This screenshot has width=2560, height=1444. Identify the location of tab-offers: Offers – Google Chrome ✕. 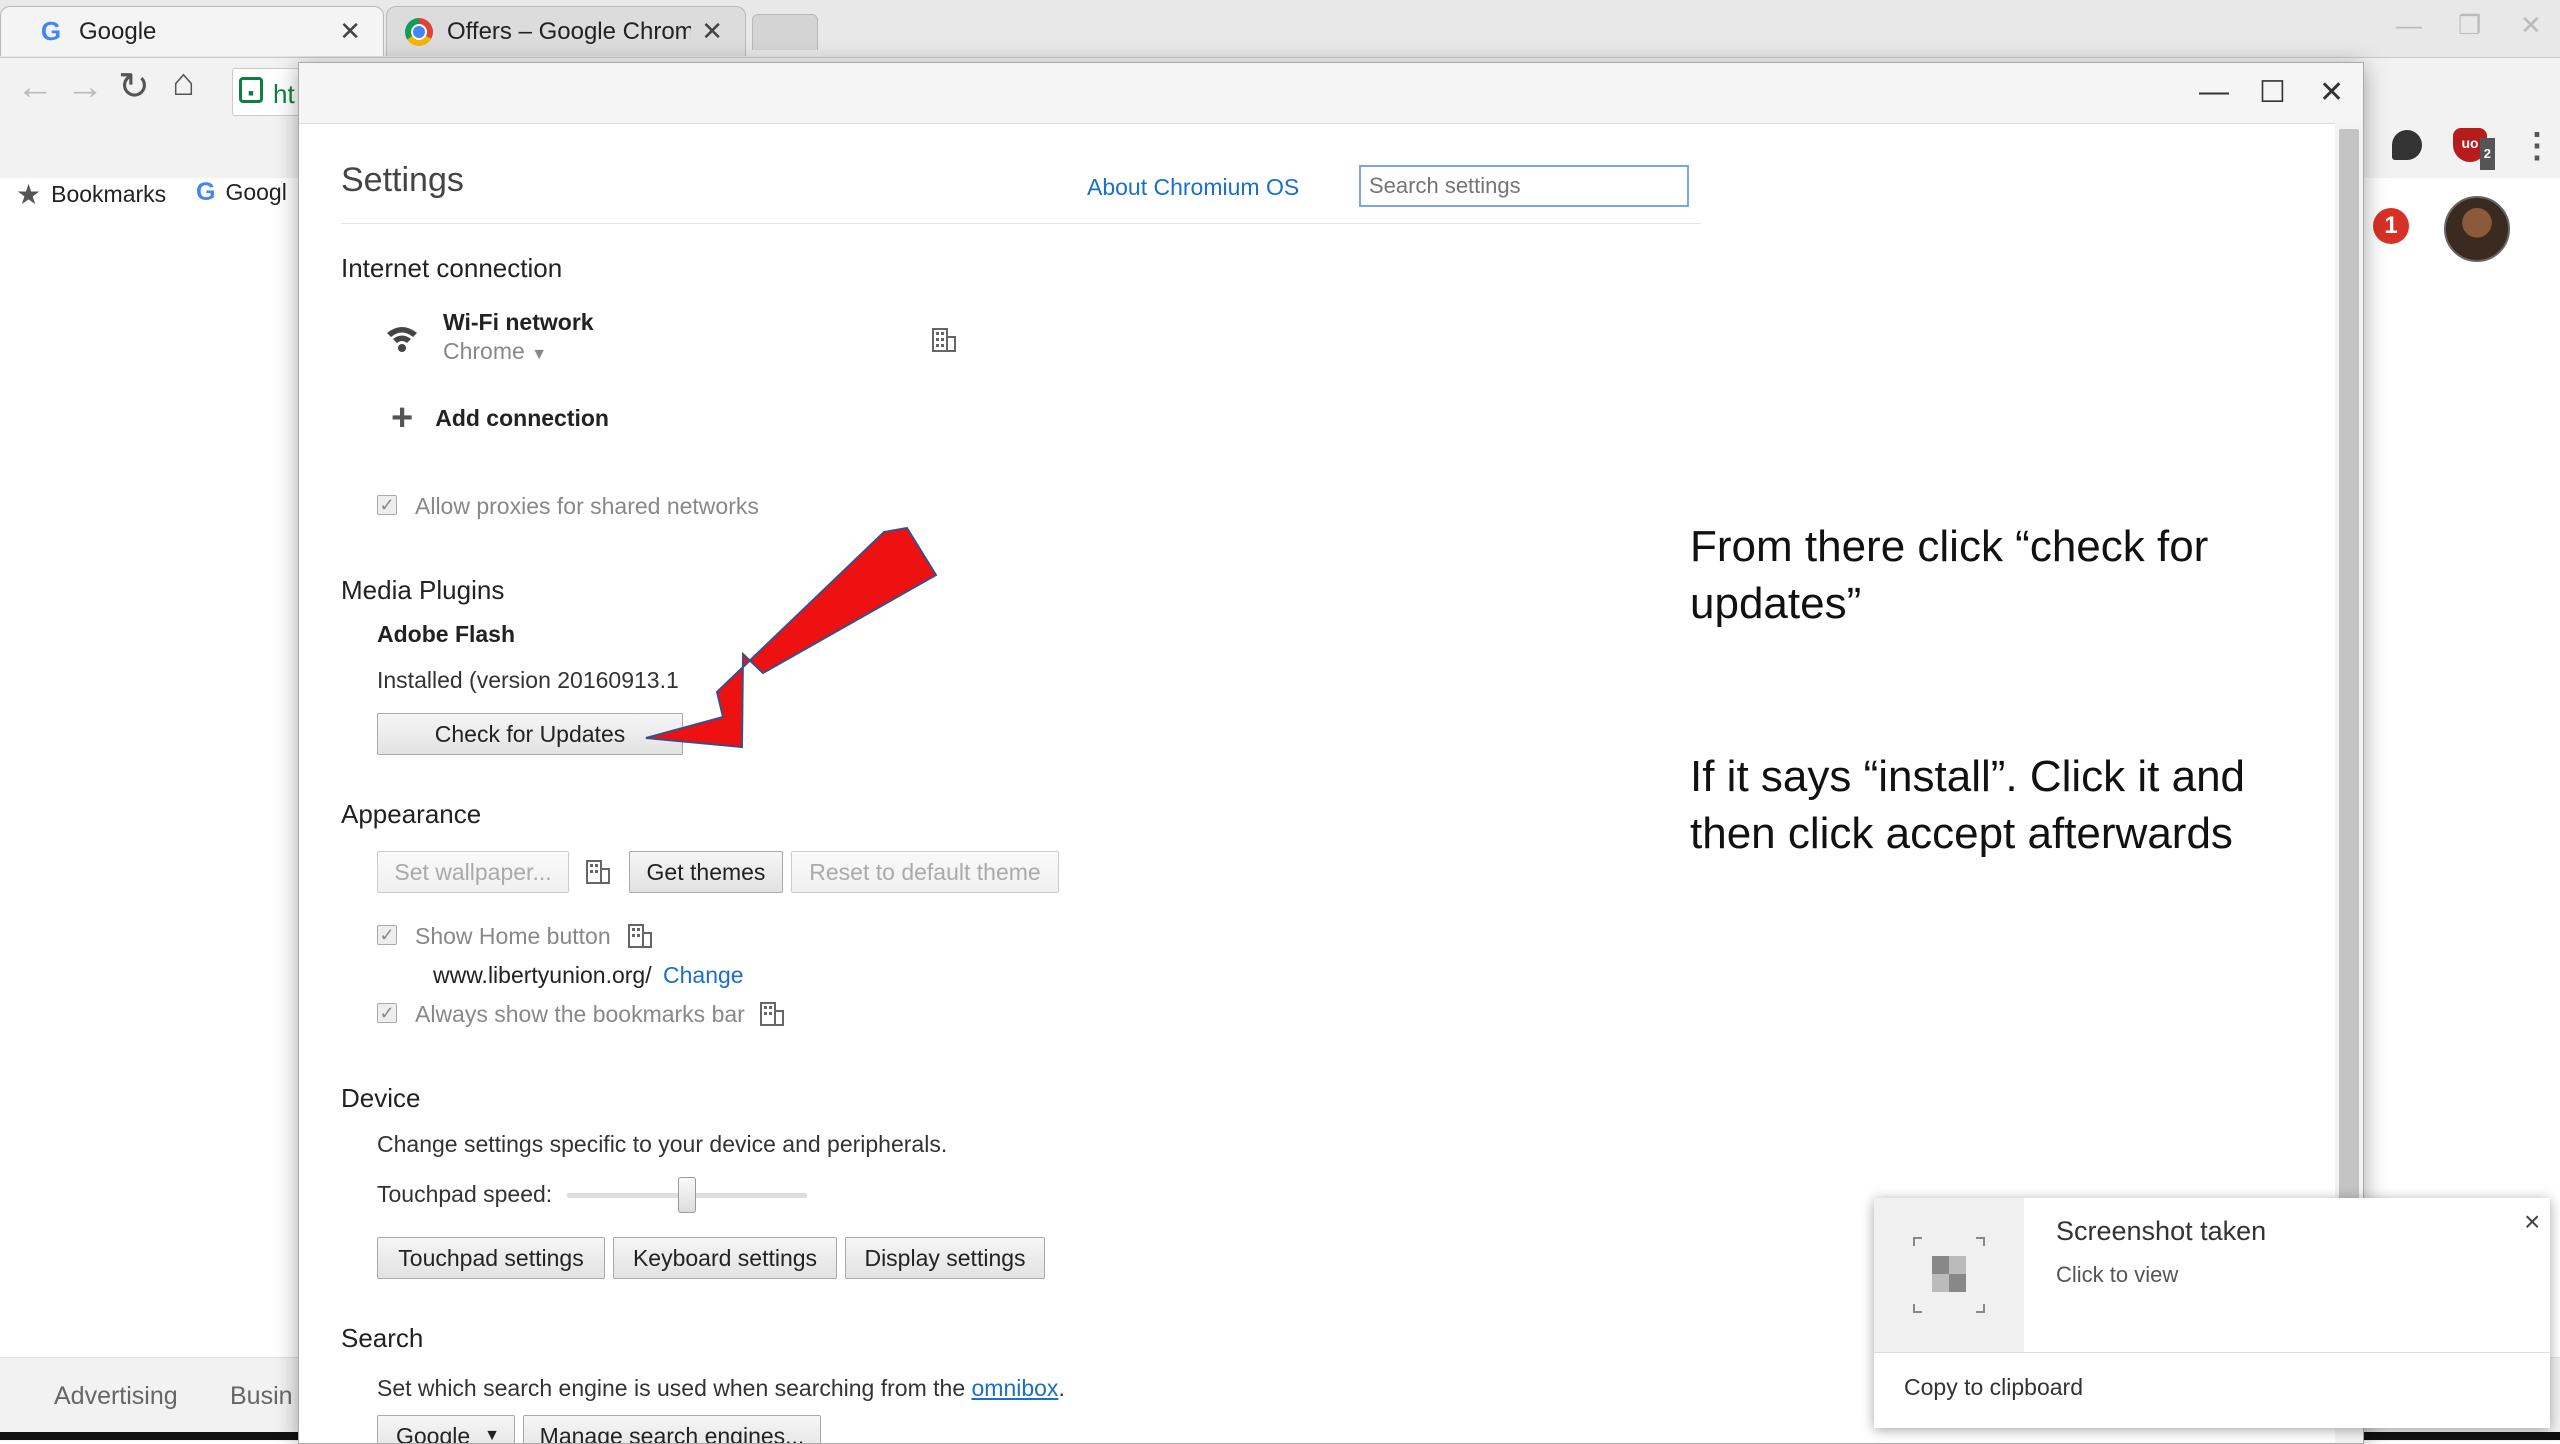
(566, 31).